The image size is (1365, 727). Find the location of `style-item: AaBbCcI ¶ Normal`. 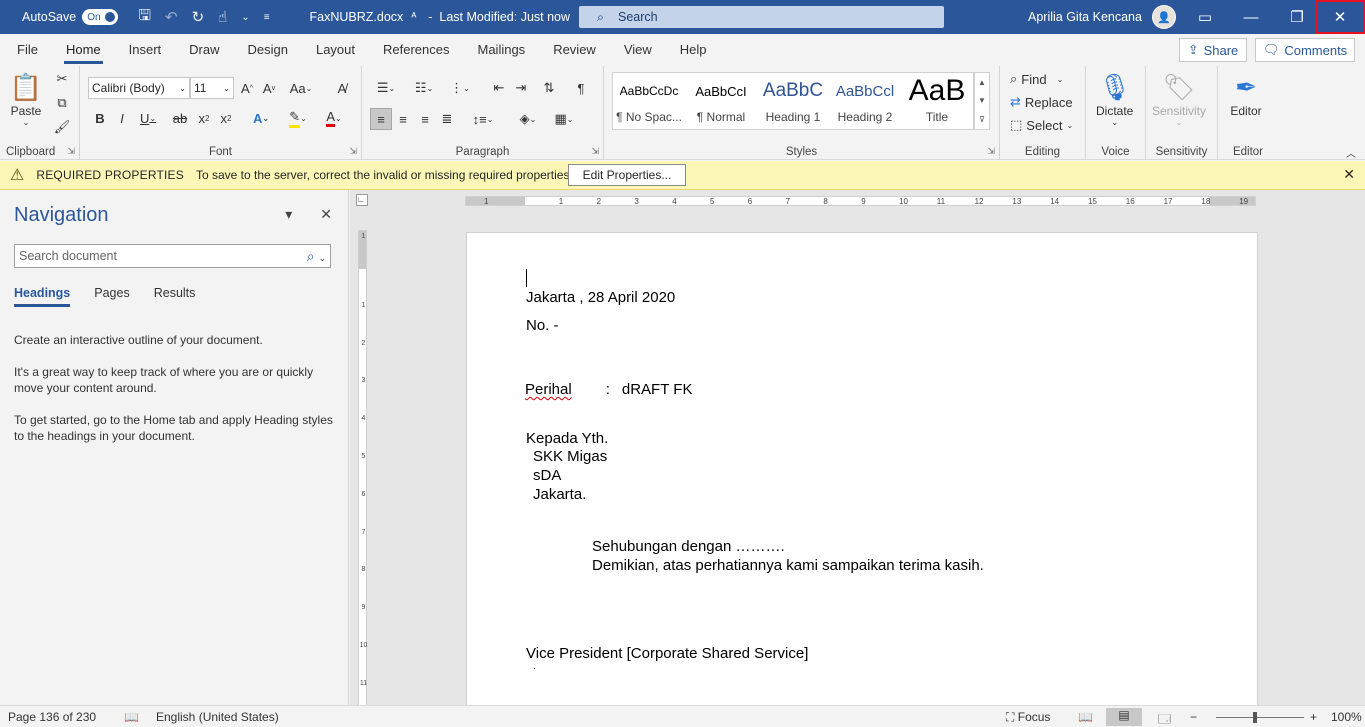

style-item: AaBbCcI ¶ Normal is located at coordinates (721, 101).